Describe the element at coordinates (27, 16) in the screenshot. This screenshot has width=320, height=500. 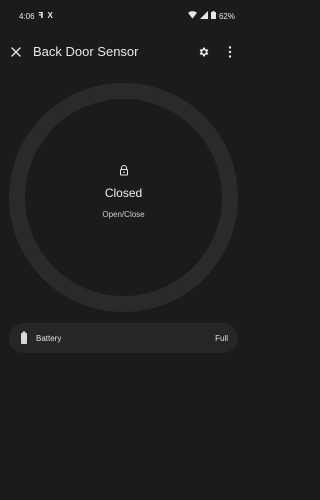
I see `status-time: 4:06` at that location.